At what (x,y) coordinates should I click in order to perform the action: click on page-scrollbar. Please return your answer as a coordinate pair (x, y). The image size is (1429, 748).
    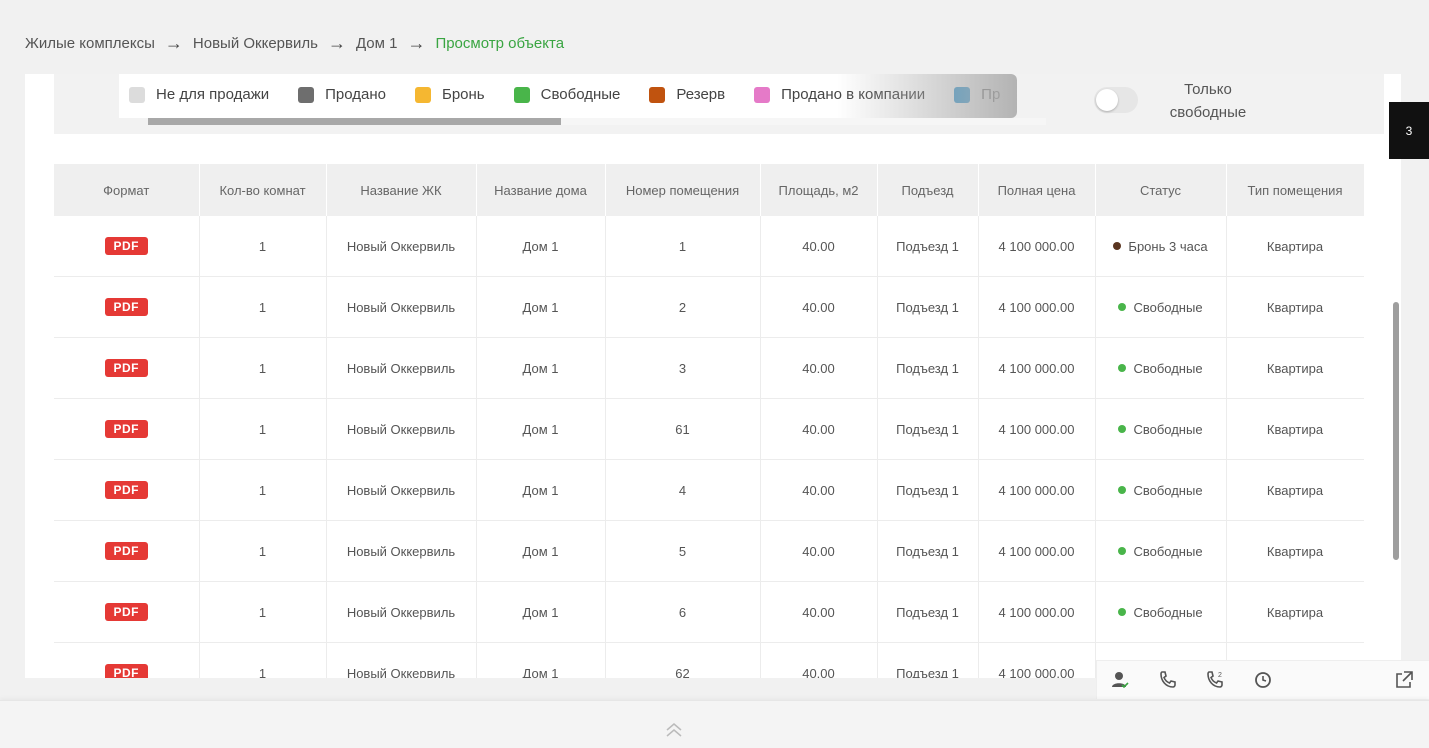
    Looking at the image, I should click on (1396, 431).